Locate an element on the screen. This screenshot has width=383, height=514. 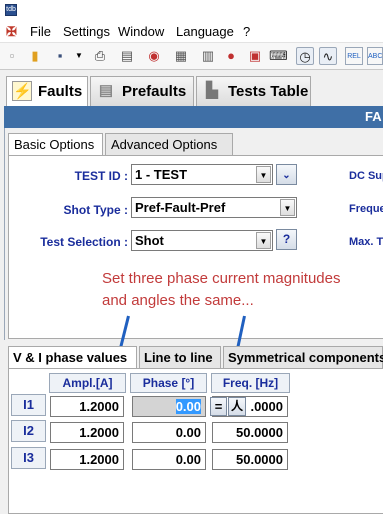
col-phase: Phase [°] is located at coordinates (168, 383).